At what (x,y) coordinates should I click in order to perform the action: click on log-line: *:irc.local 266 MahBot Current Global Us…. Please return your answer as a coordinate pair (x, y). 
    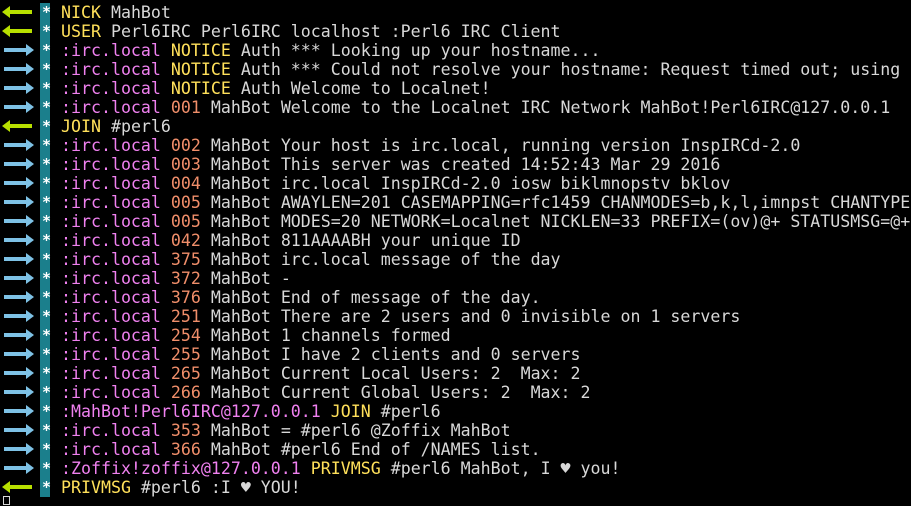
    Looking at the image, I should click on (455, 392).